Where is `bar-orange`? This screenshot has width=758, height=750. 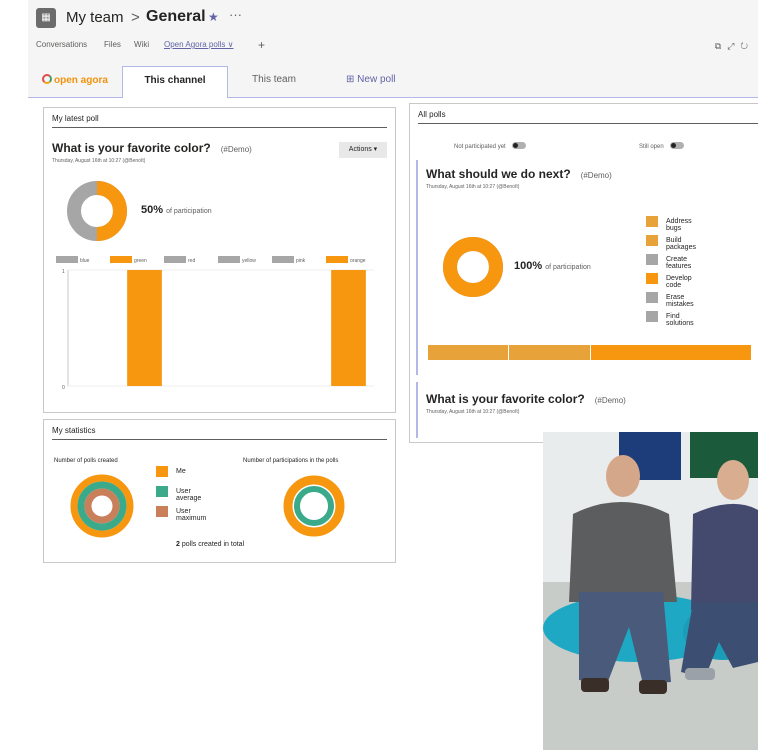
bar-orange is located at coordinates (348, 328).